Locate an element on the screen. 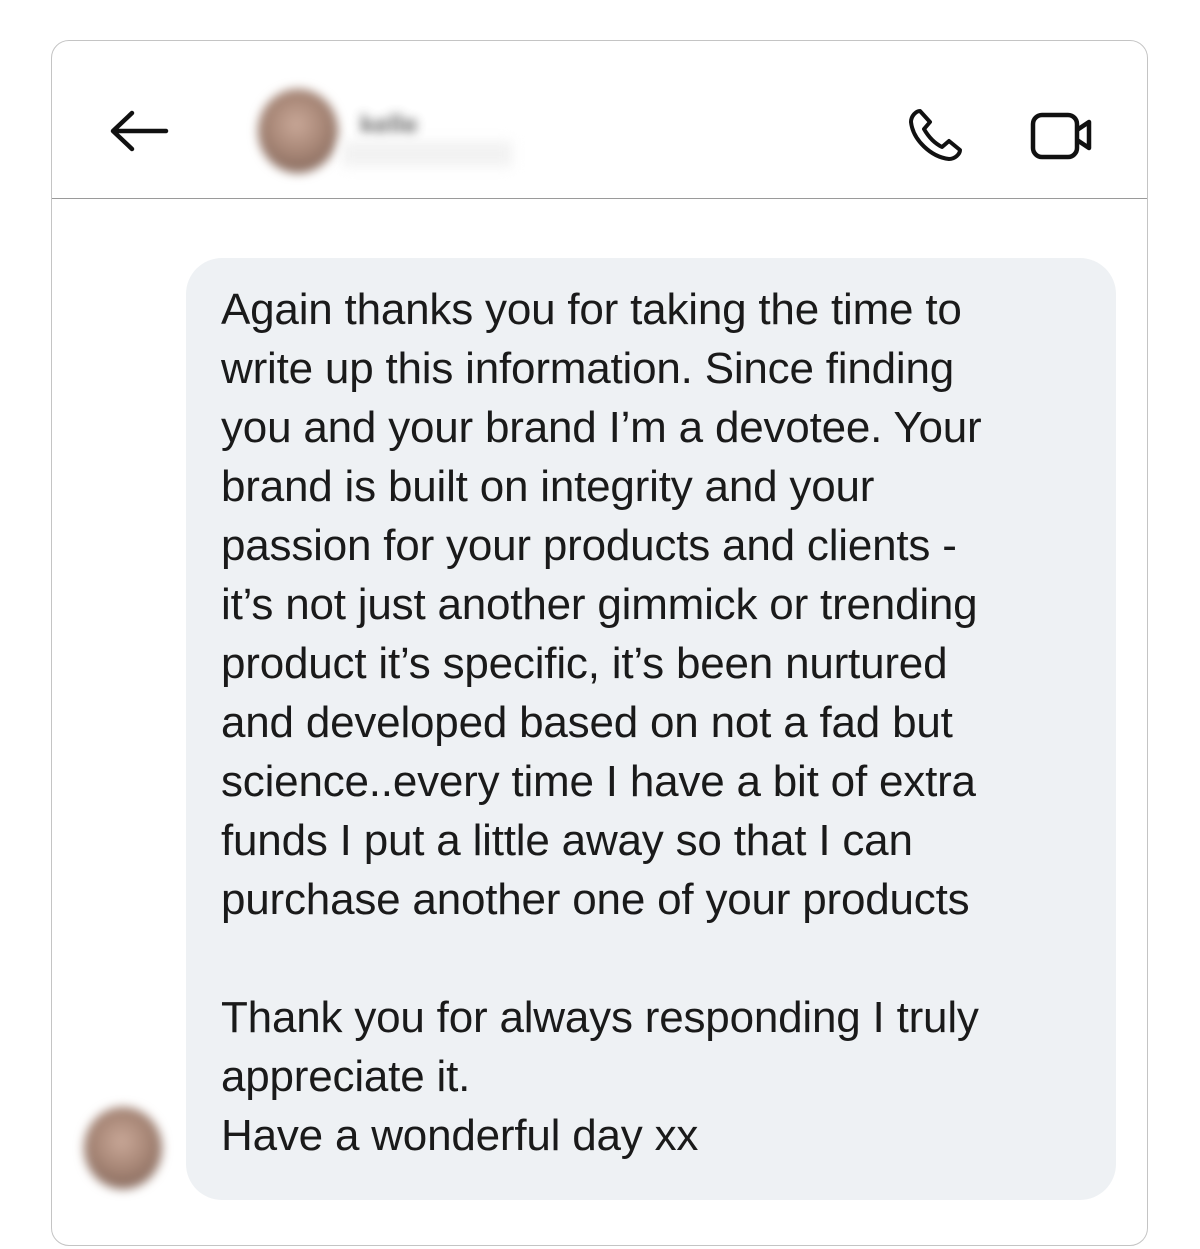 This screenshot has height=1249, width=1200. phone-icon is located at coordinates (935, 135).